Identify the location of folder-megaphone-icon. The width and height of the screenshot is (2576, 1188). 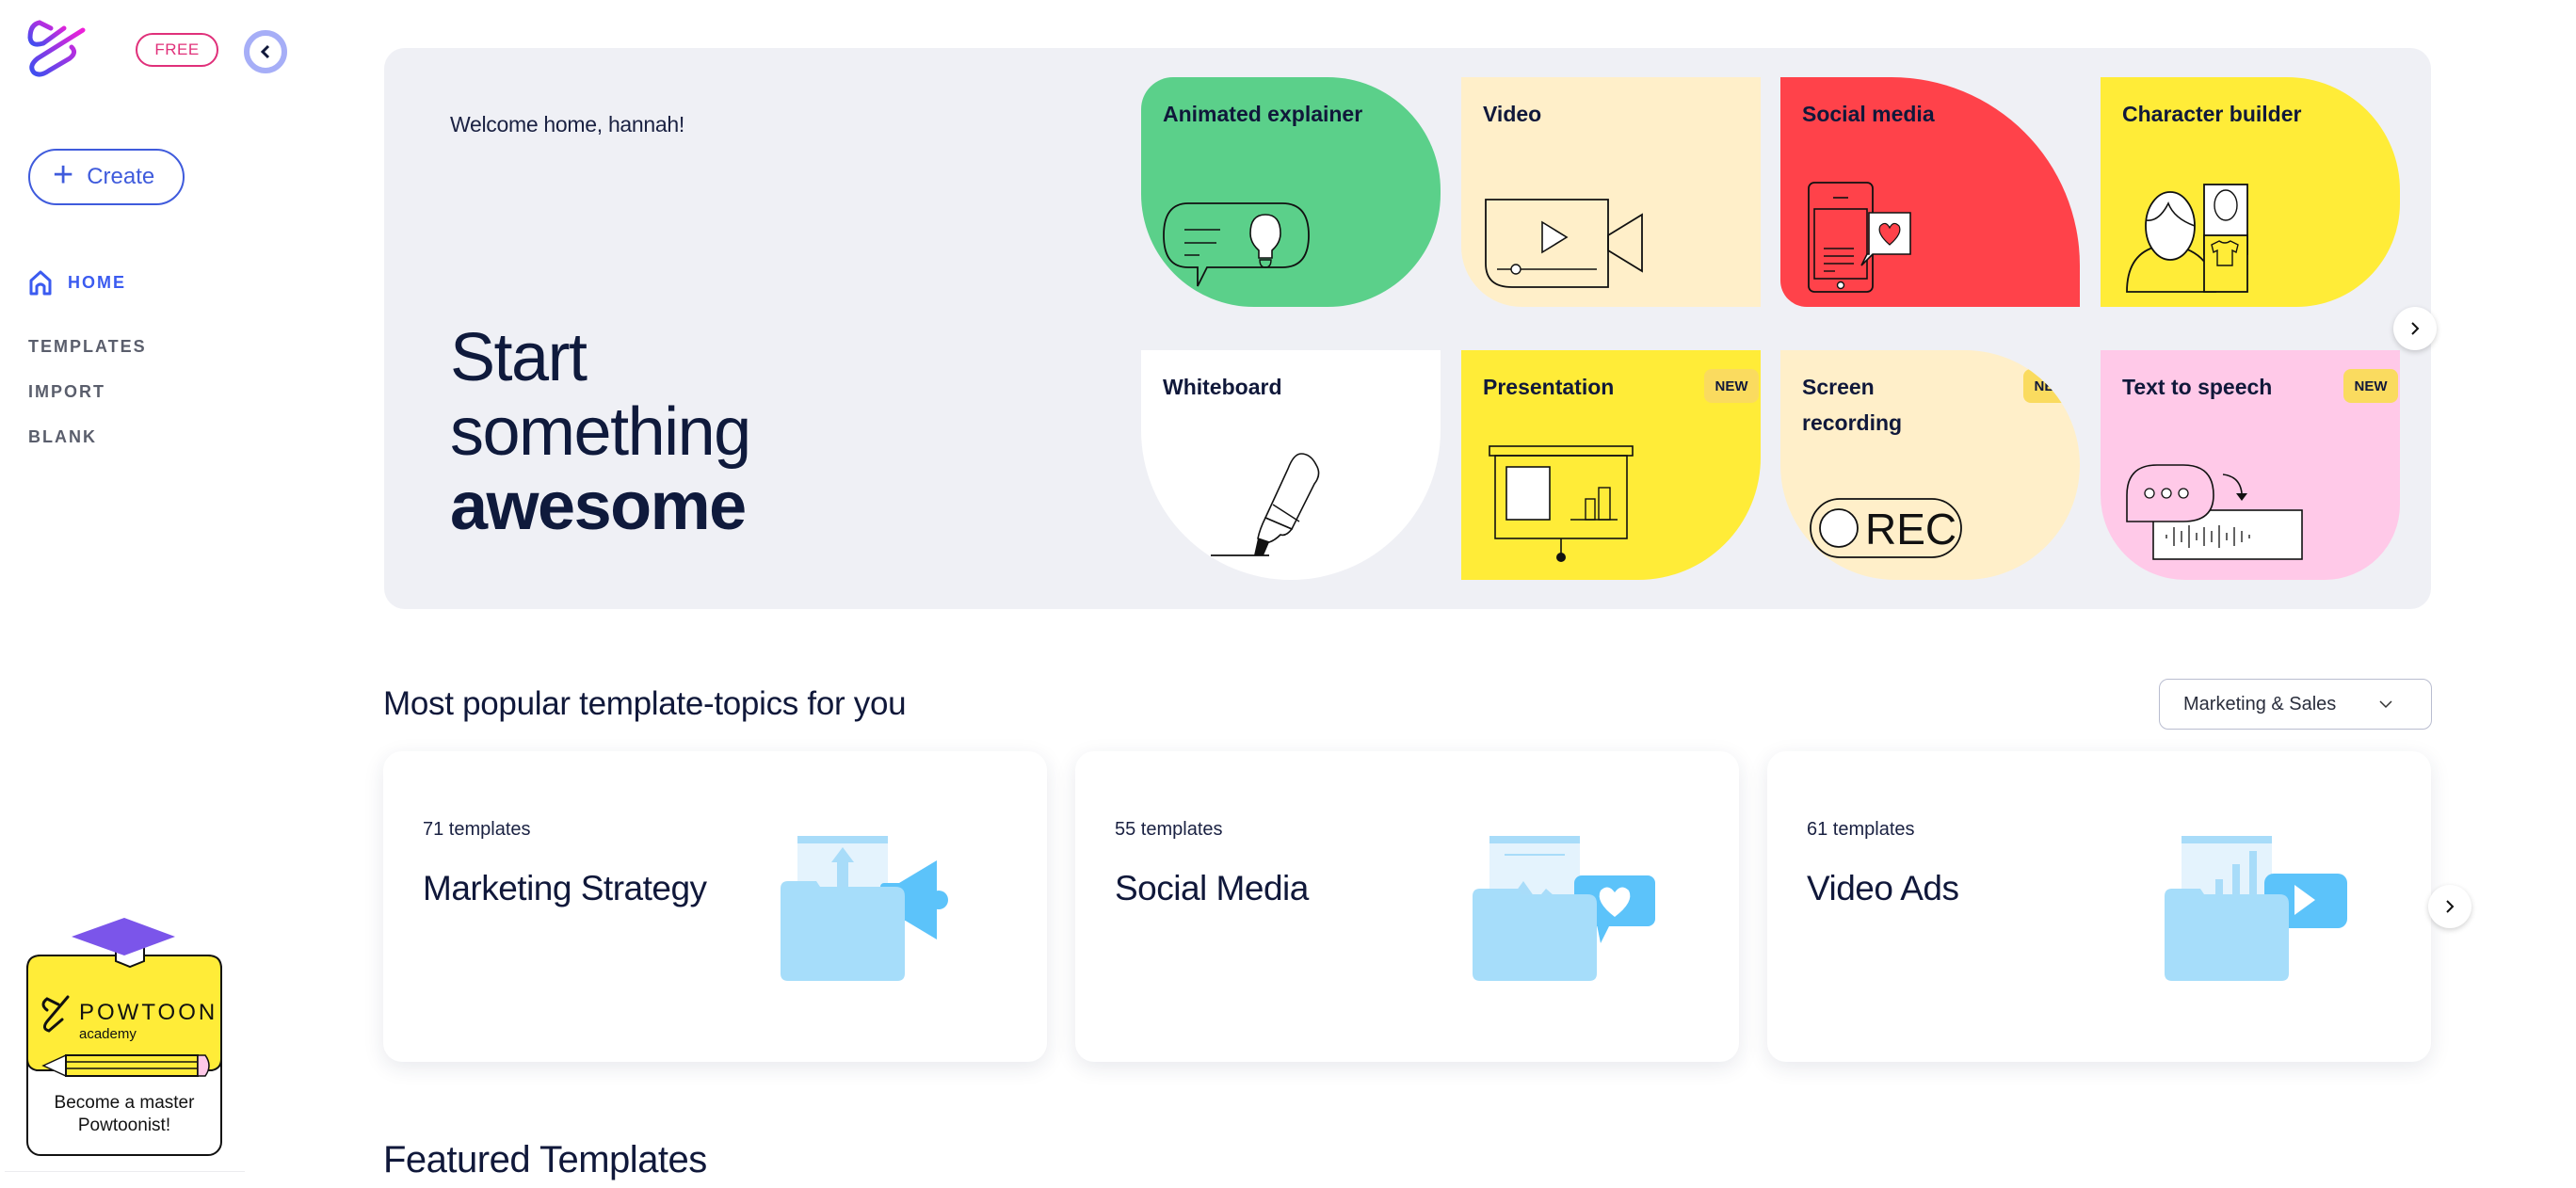
(864, 908).